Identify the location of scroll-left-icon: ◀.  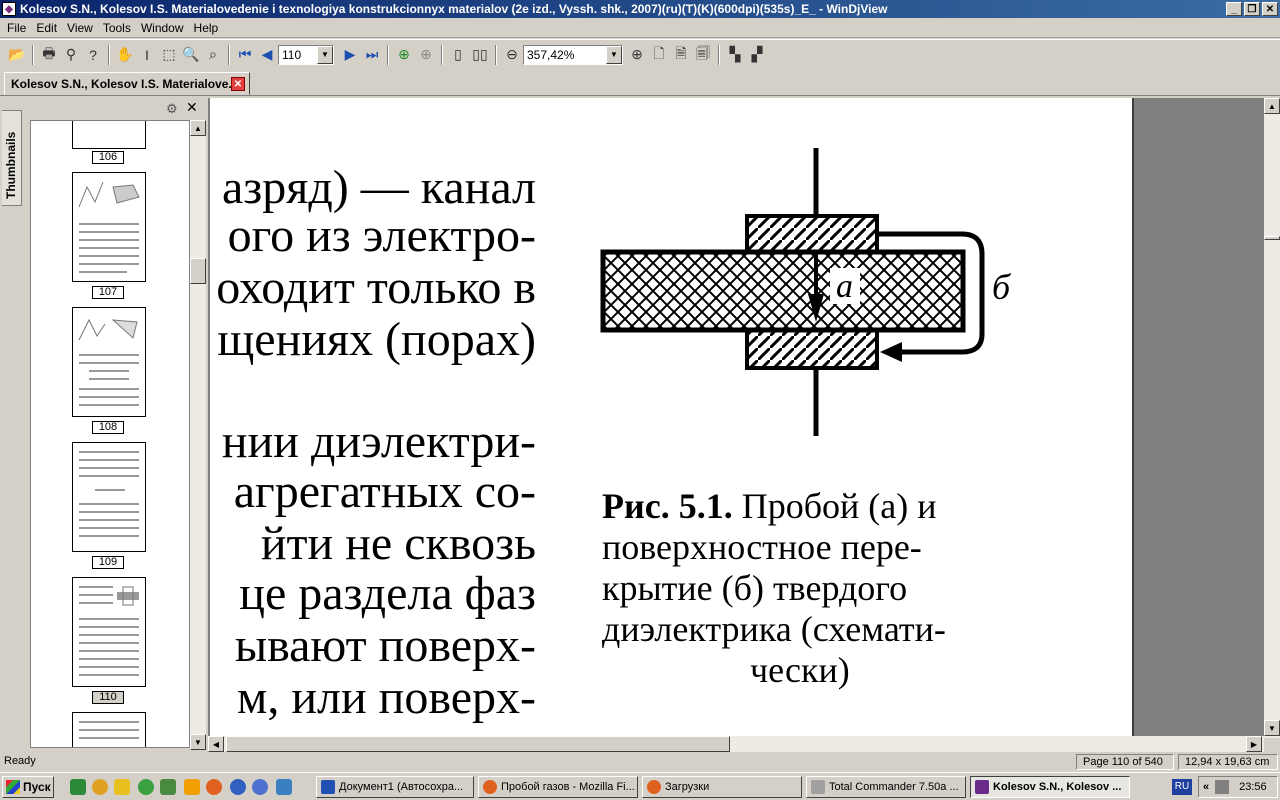
(216, 744).